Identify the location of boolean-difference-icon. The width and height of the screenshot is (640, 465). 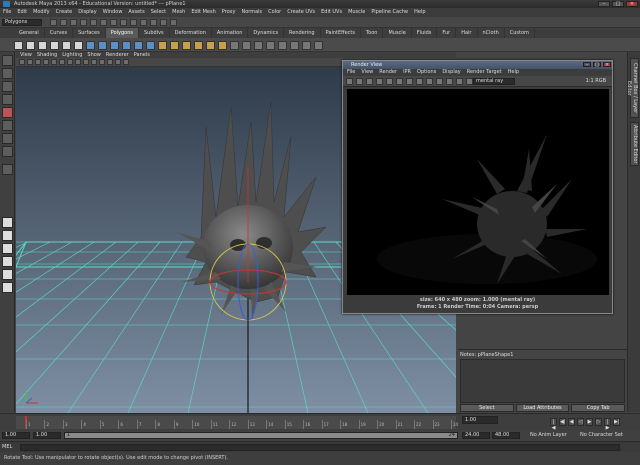
(138, 45).